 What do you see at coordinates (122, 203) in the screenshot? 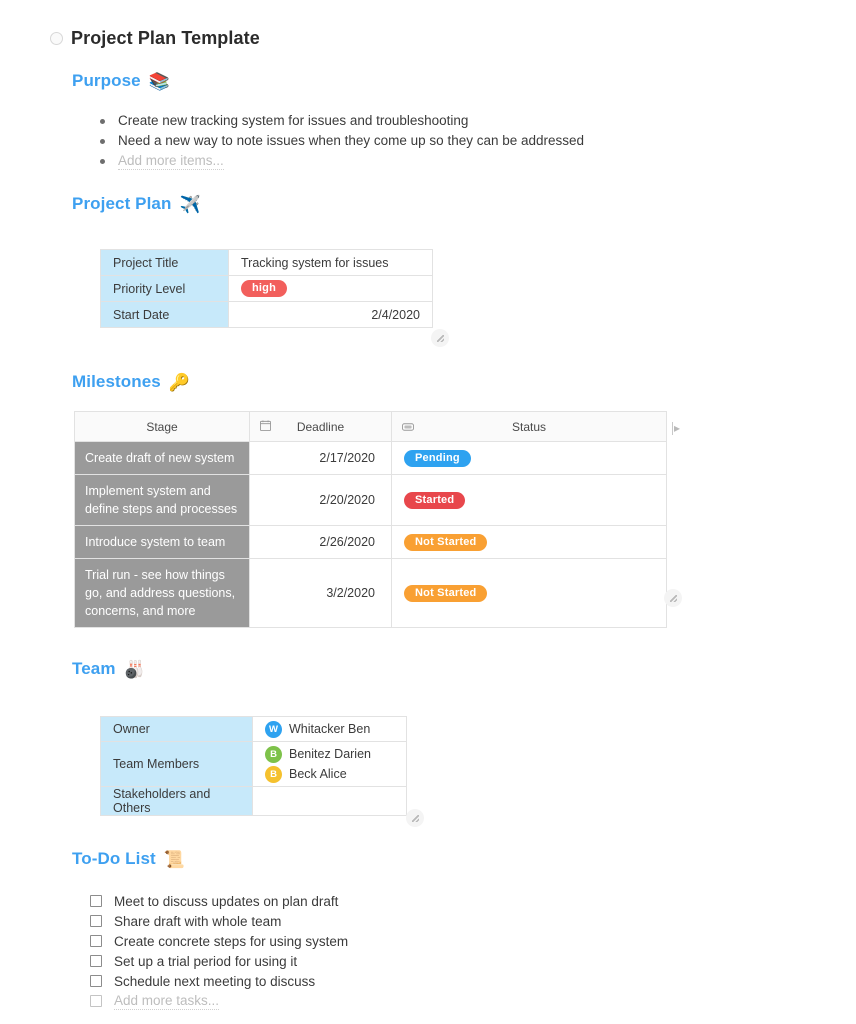
I see `project-plan-heading-label: Project Plan` at bounding box center [122, 203].